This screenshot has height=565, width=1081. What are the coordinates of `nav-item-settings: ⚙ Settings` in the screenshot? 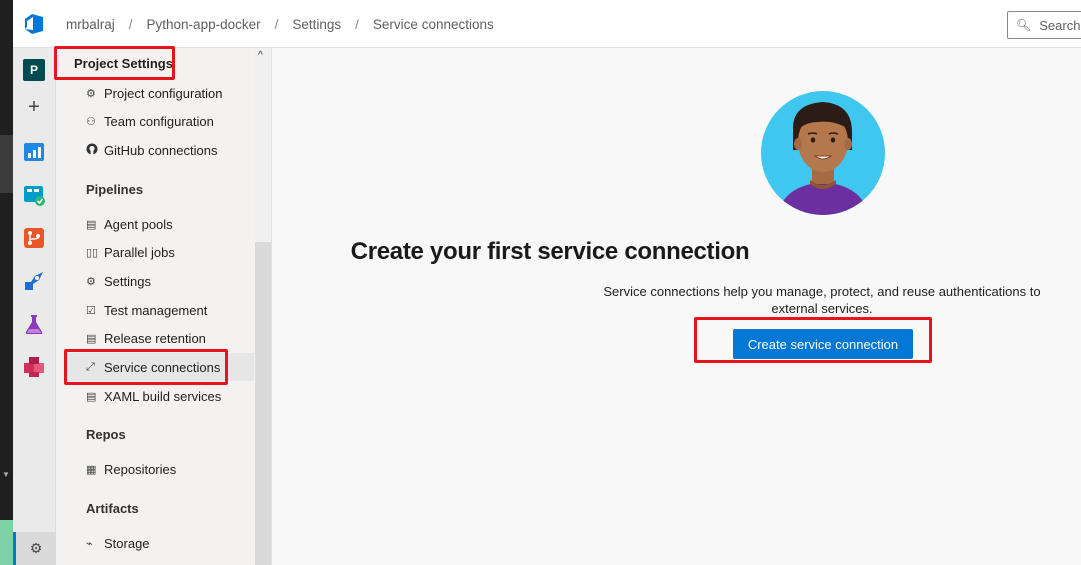 It's located at (160, 281).